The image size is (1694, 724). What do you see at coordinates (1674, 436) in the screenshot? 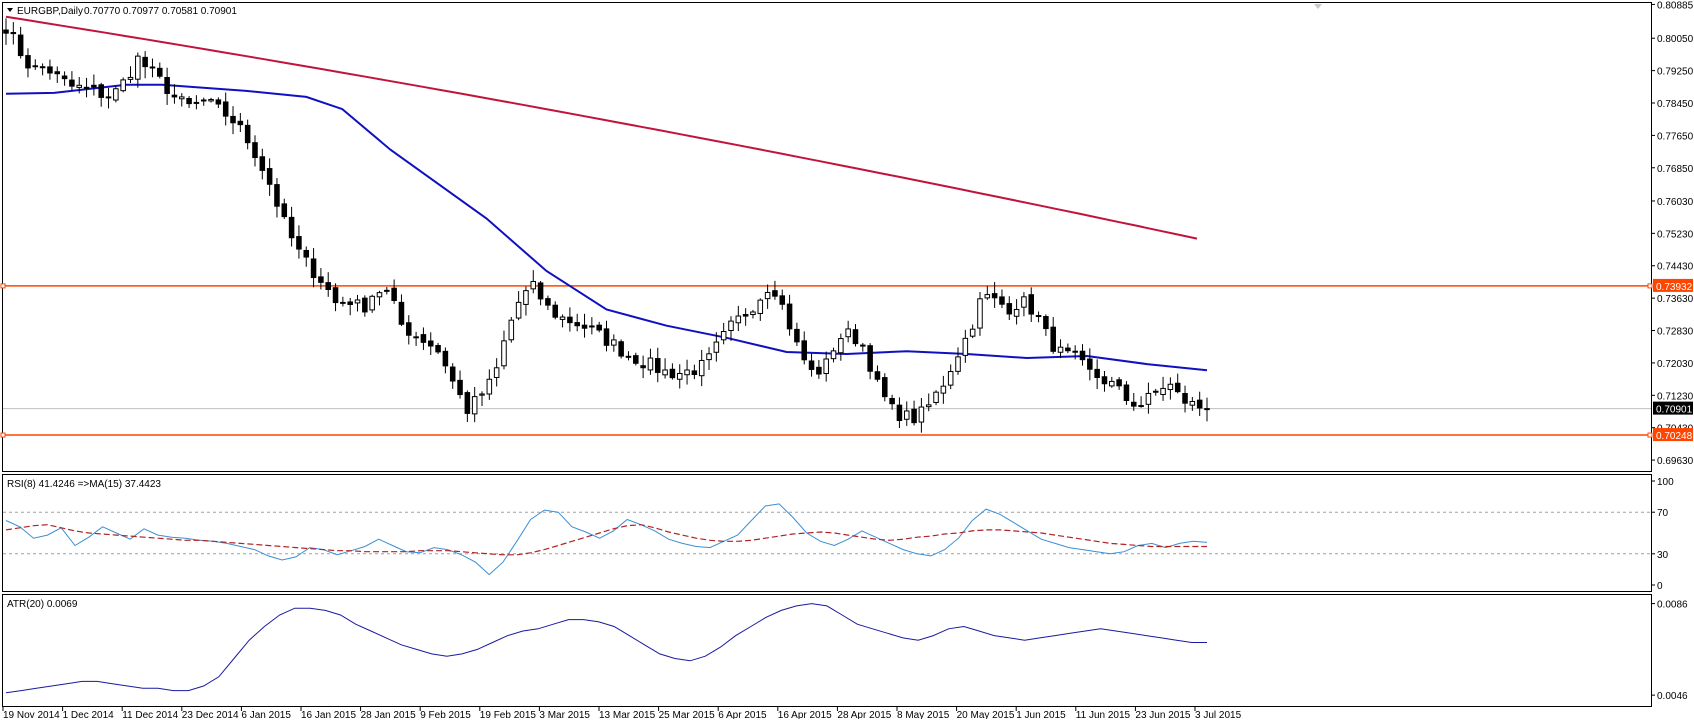
I see `support-badge: 0.70248` at bounding box center [1674, 436].